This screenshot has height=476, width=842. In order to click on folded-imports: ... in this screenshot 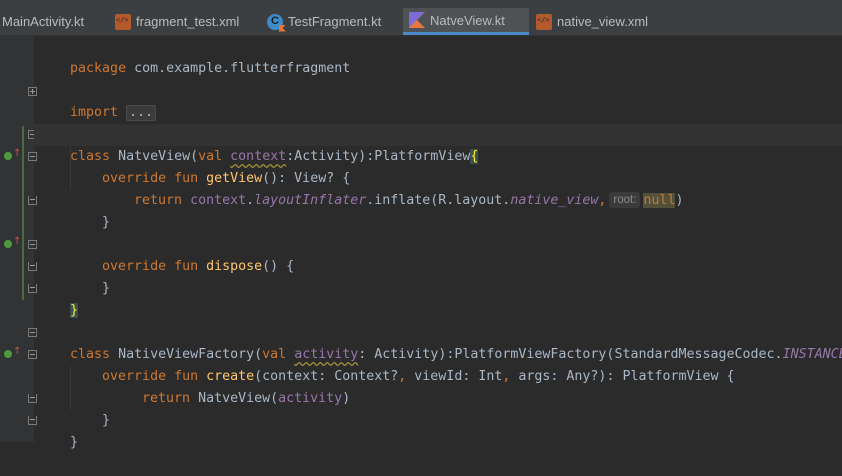, I will do `click(141, 113)`.